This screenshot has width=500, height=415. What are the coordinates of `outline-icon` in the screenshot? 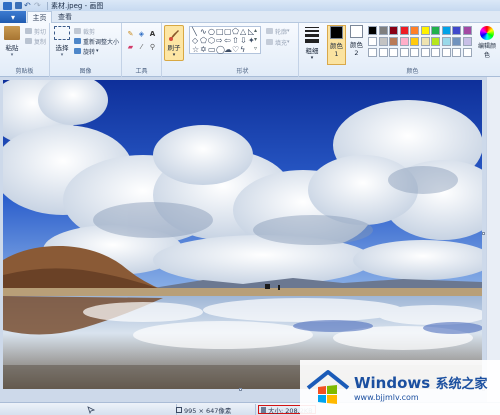 It's located at (269, 31).